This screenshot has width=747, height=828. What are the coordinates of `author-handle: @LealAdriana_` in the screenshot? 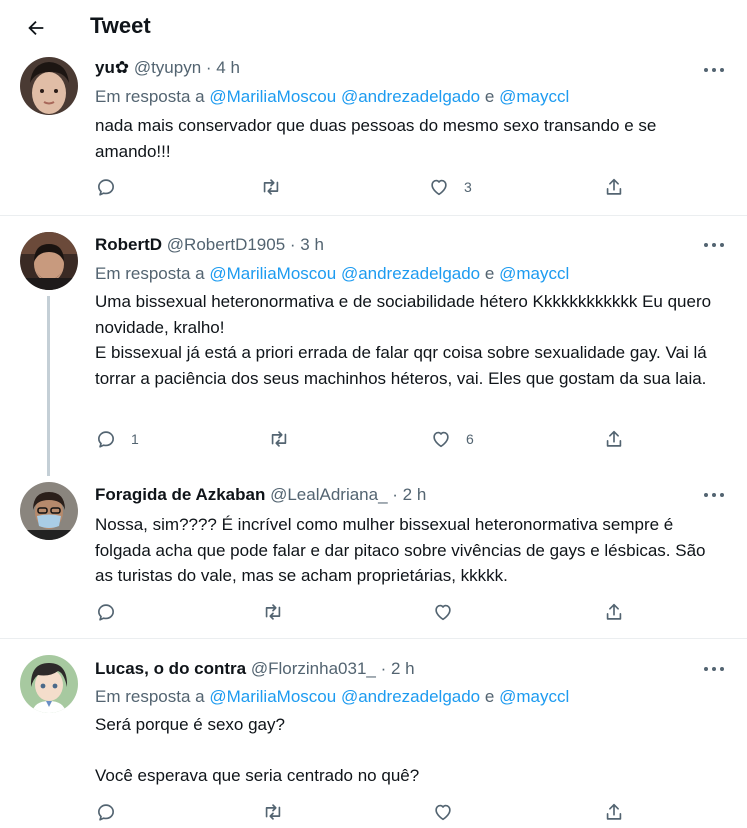 It's located at (328, 494).